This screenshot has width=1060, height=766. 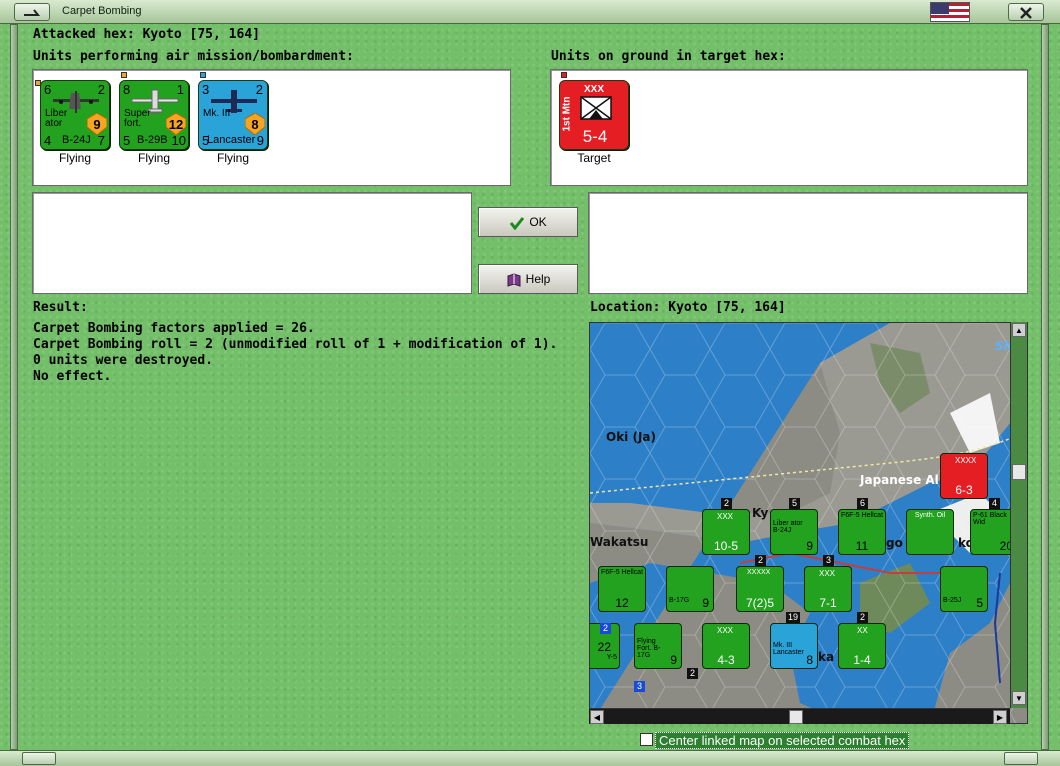 I want to click on window-menu-button, so click(x=32, y=12).